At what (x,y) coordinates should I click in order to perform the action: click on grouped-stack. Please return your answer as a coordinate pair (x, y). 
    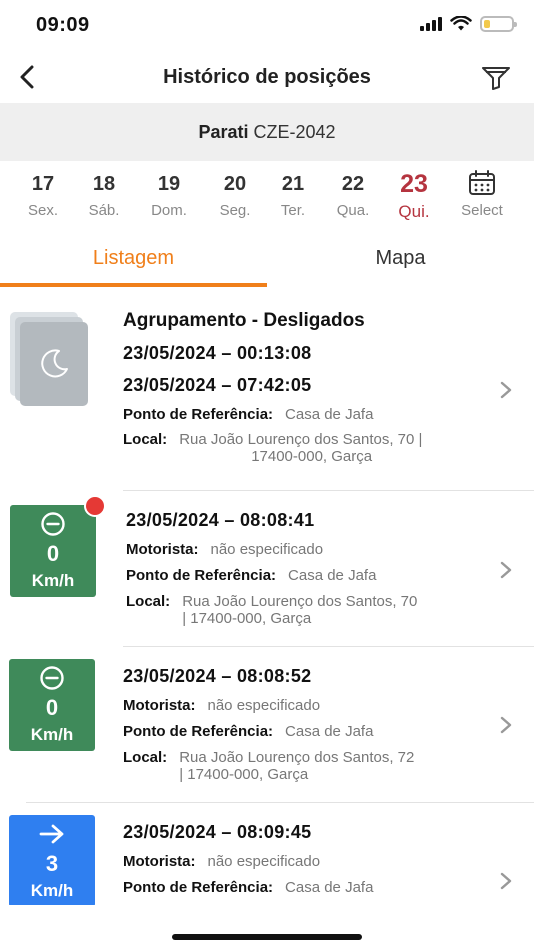
    Looking at the image, I should click on (50, 359).